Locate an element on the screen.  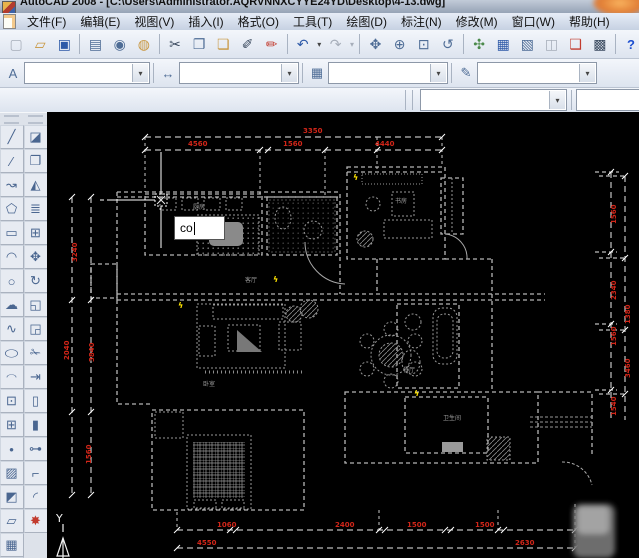
table-style-combo: ▾ is located at coordinates (388, 73).